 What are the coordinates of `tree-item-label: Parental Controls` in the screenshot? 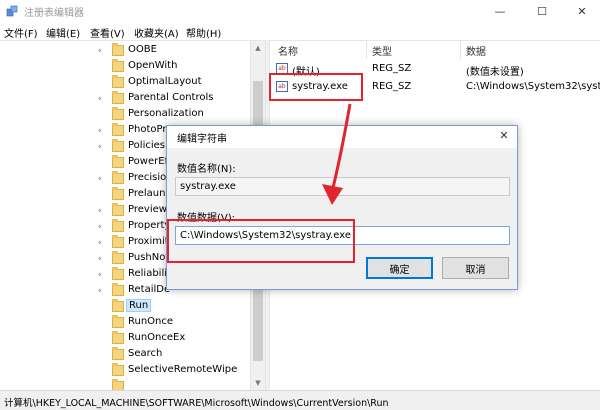 It's located at (171, 97).